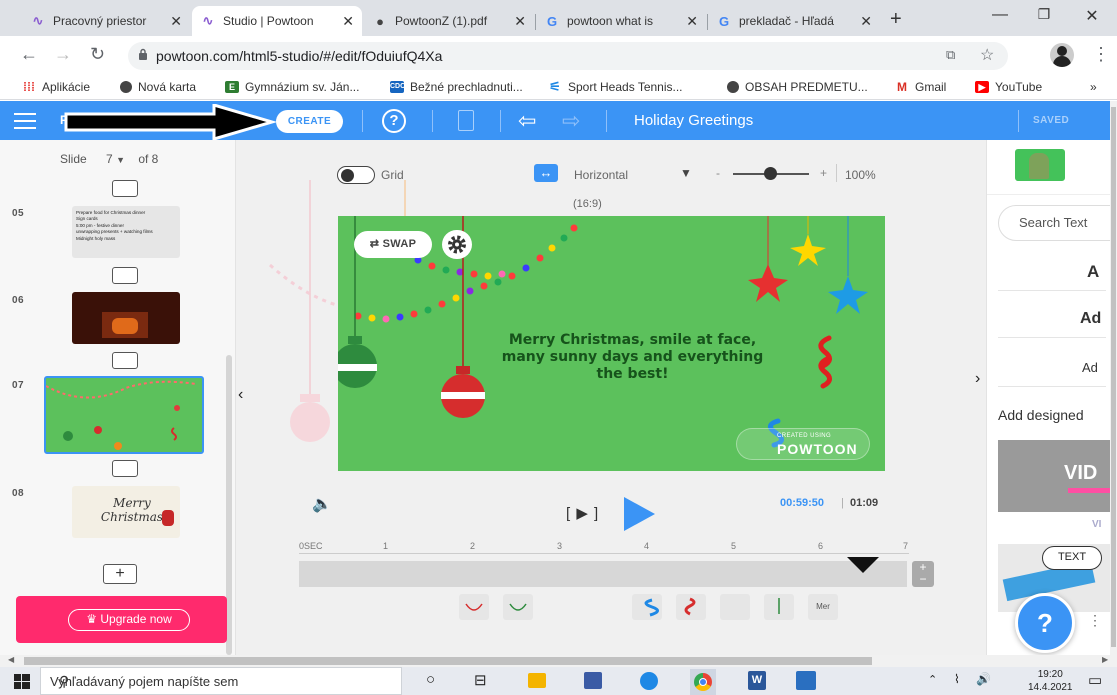 This screenshot has width=1117, height=695. Describe the element at coordinates (593, 680) in the screenshot. I see `store-icon` at that location.